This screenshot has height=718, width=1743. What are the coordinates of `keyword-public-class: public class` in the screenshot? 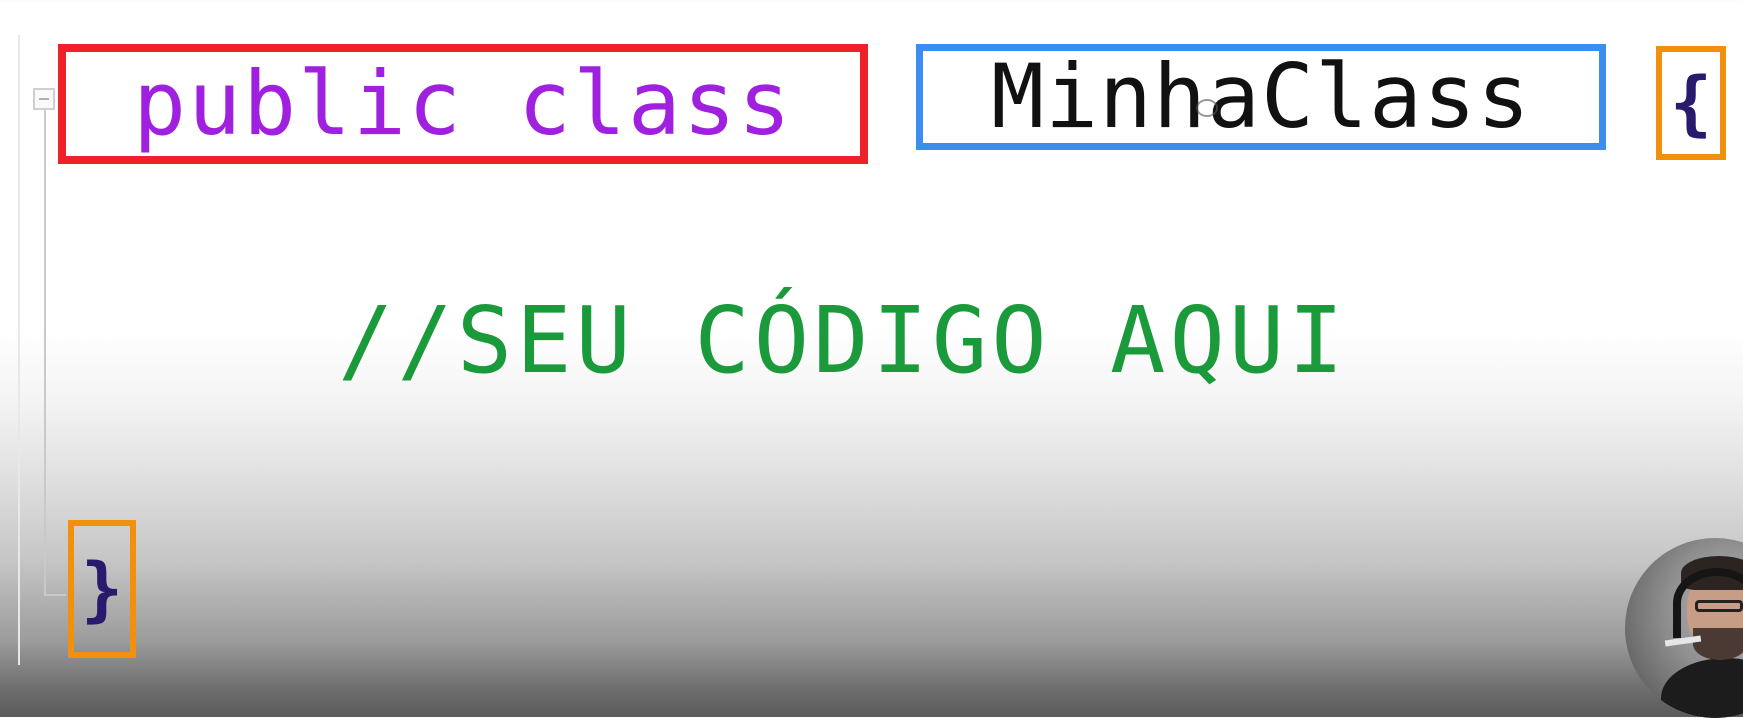 It's located at (463, 103).